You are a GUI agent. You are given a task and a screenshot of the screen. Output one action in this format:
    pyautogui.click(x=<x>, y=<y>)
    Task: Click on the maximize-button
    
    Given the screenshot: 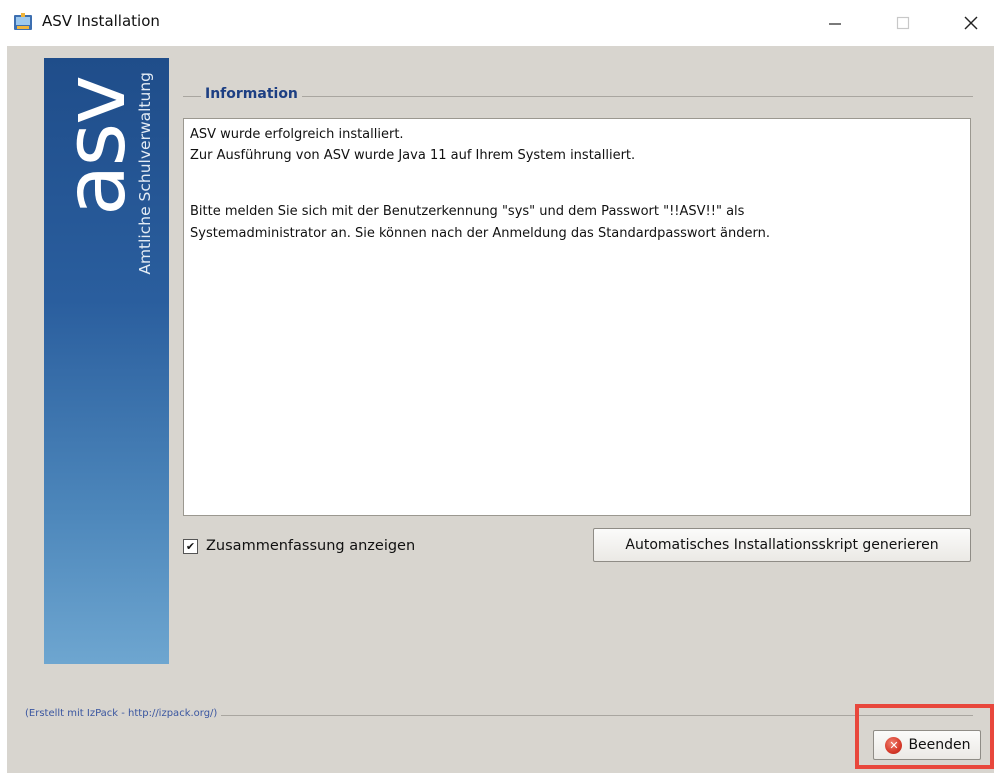 What is the action you would take?
    pyautogui.click(x=903, y=23)
    